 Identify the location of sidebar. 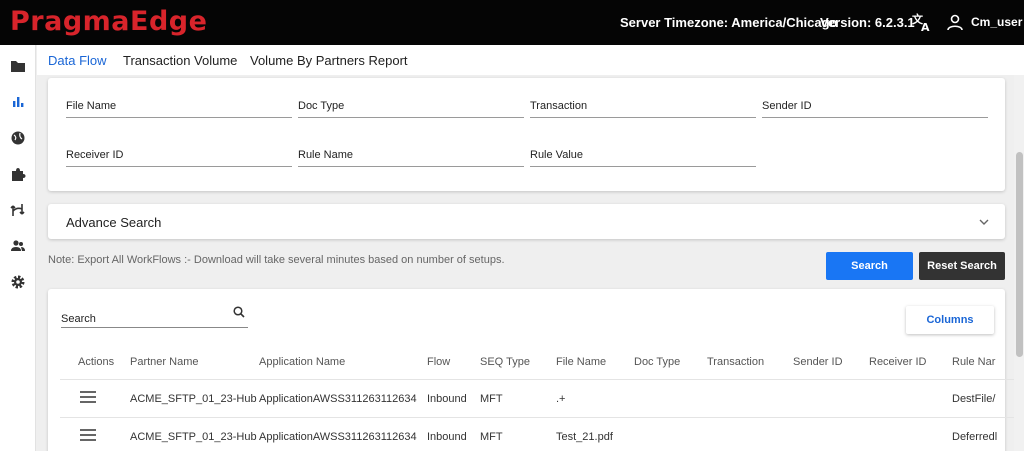
(18, 248).